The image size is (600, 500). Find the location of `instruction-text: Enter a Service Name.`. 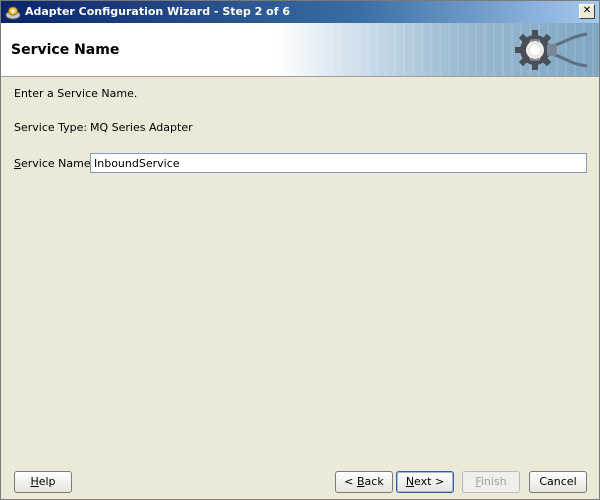

instruction-text: Enter a Service Name. is located at coordinates (76, 93).